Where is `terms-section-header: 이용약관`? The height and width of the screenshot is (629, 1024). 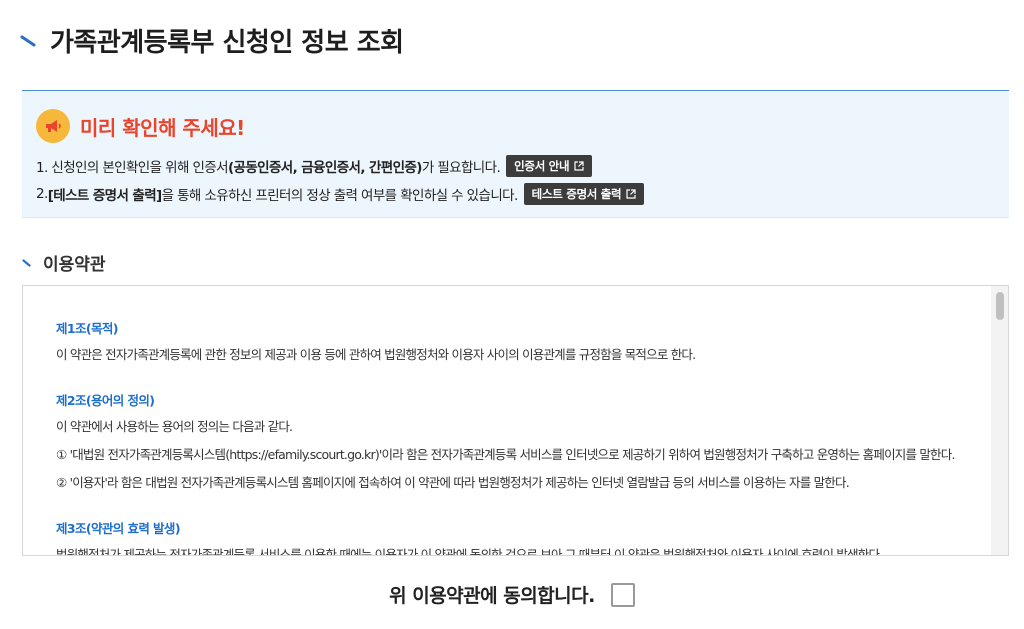 terms-section-header: 이용약관 is located at coordinates (64, 262).